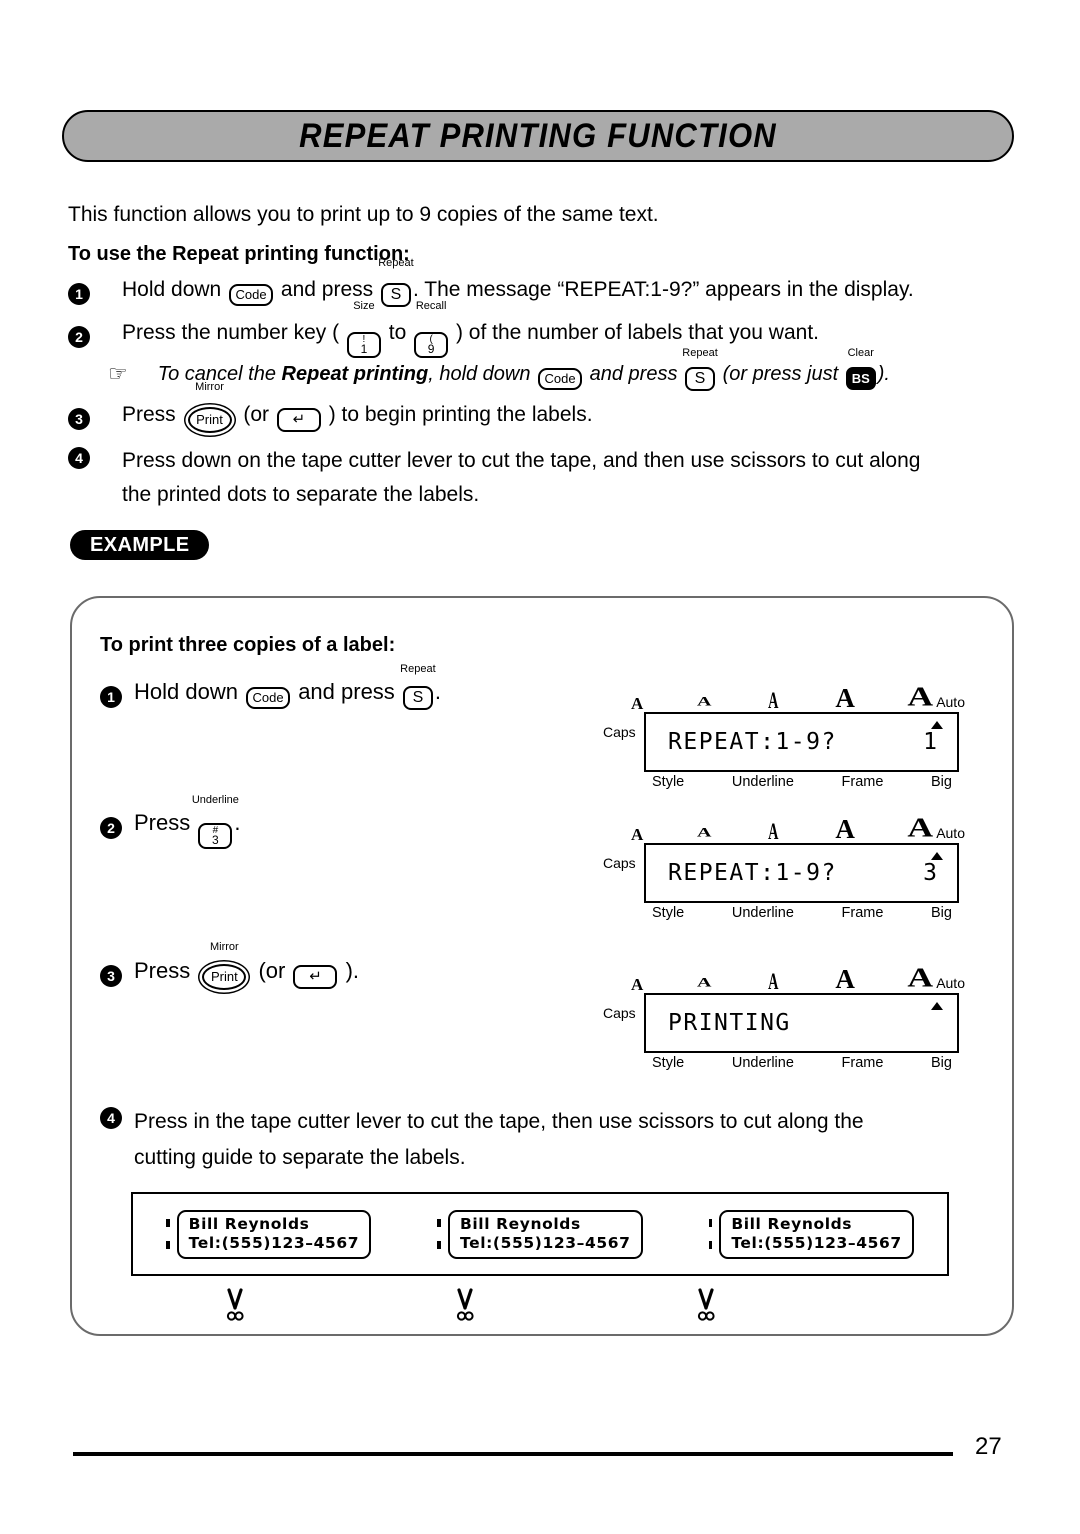 This screenshot has width=1080, height=1534. Describe the element at coordinates (782, 696) in the screenshot. I see `lcd-1-format-icons: A A A A A` at that location.